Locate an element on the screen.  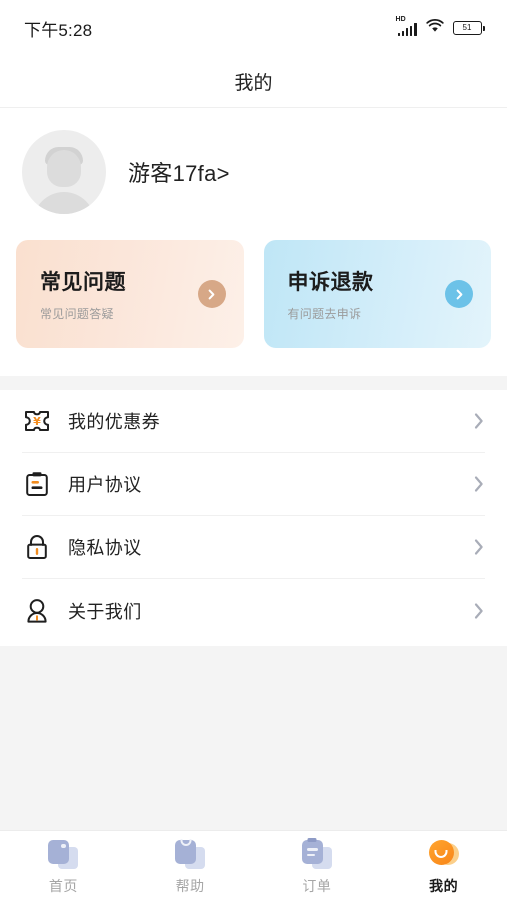
menu-item-user-agreement: 用户协议 is located at coordinates (253, 484).